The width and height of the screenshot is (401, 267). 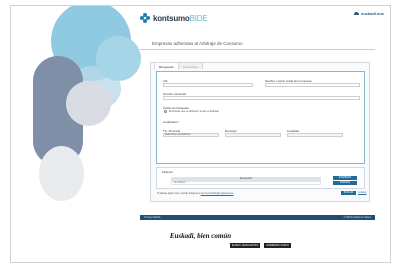 What do you see at coordinates (345, 183) in the screenshot?
I see `delete-button: BORRAR` at bounding box center [345, 183].